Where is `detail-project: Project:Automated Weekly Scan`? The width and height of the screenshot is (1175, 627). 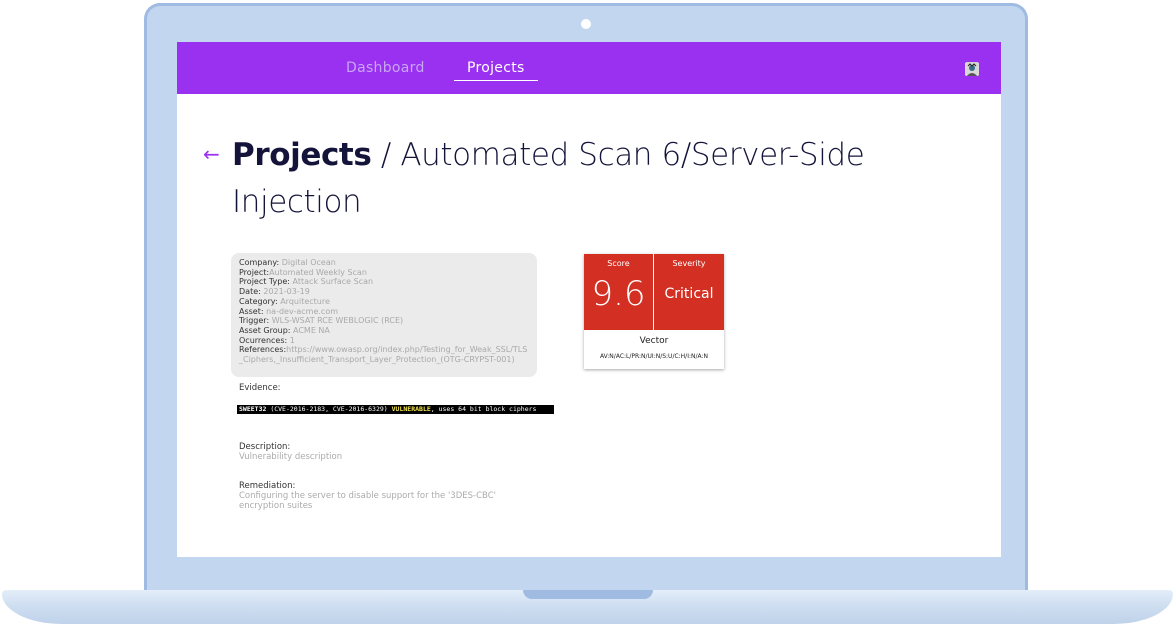
detail-project: Project:Automated Weekly Scan is located at coordinates (303, 272).